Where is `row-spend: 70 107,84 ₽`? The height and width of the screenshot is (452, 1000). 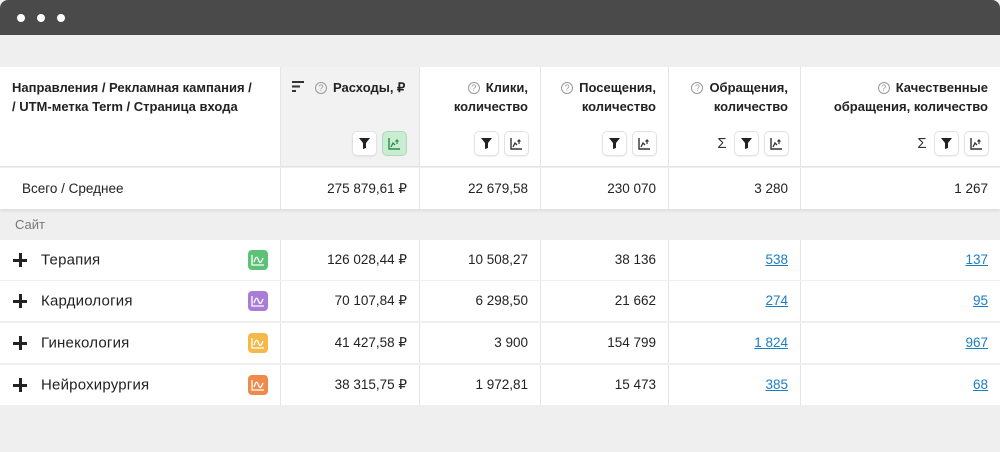
row-spend: 70 107,84 ₽ is located at coordinates (370, 300).